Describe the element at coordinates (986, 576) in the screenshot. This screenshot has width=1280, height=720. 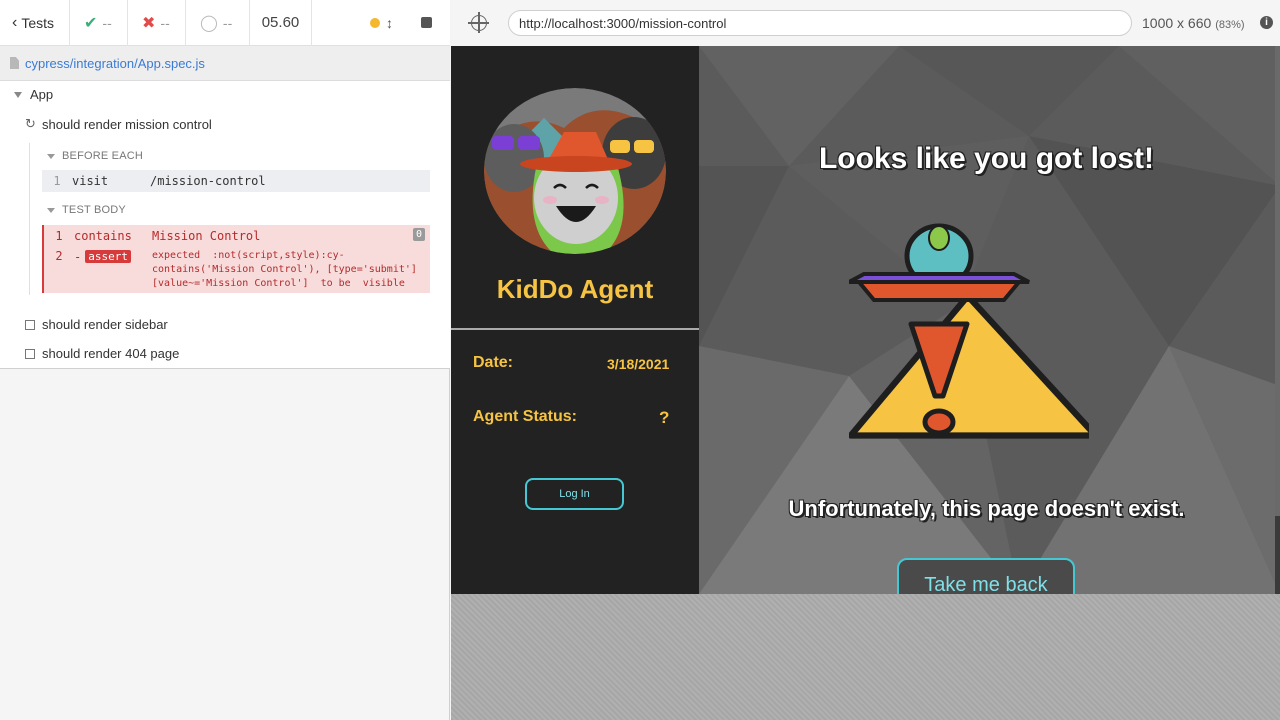
I see `take-me-back-button: Take me back` at that location.